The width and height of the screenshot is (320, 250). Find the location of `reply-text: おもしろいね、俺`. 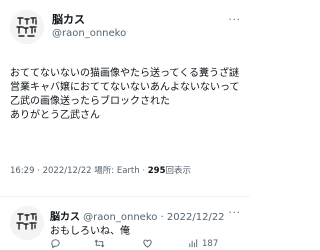

reply-text: おもしろいね、俺 is located at coordinates (90, 231).